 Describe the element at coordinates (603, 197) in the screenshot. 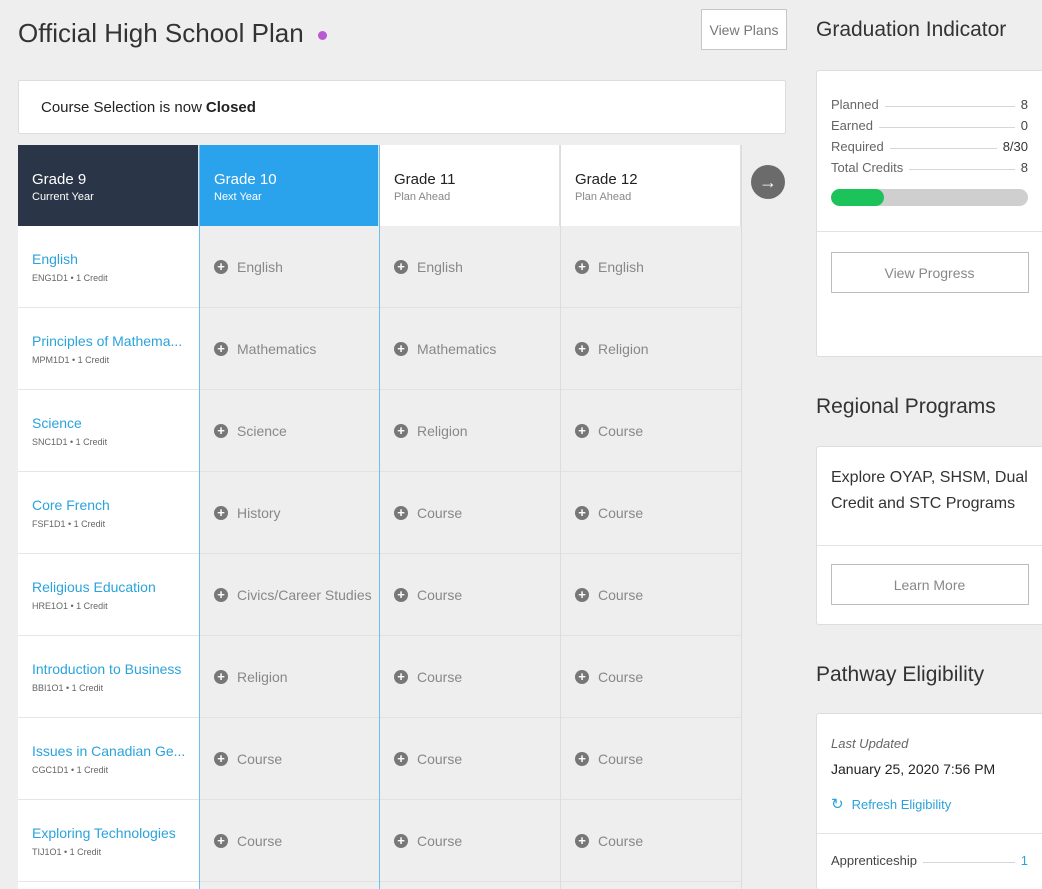

I see `grade-subtitle: Plan Ahead` at that location.